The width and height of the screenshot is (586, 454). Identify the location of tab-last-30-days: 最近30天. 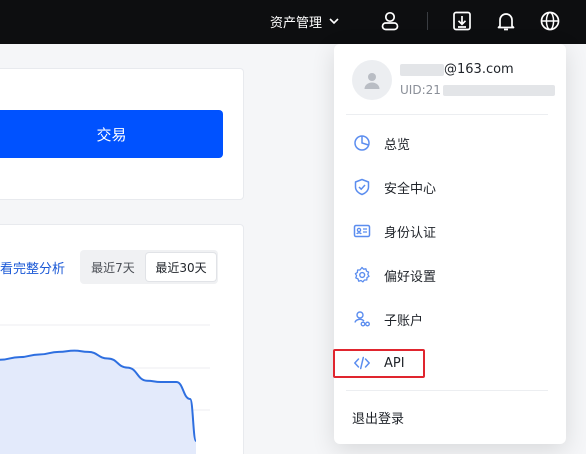
(181, 267).